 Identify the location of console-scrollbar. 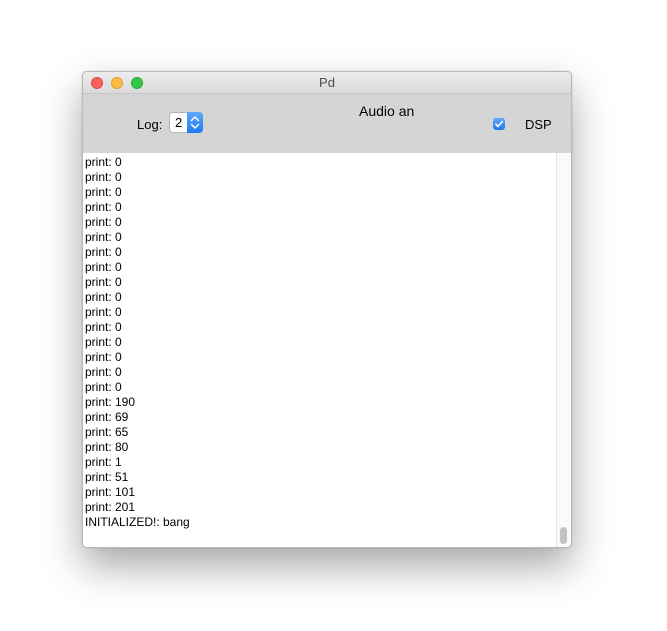
(563, 350).